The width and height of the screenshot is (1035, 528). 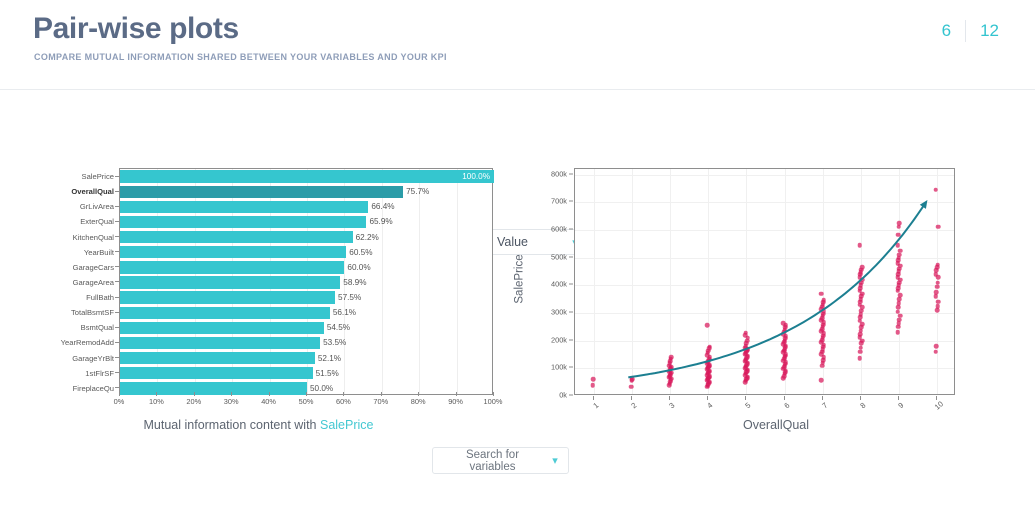 I want to click on bar-chart-value-label: 60.5%, so click(x=361, y=252).